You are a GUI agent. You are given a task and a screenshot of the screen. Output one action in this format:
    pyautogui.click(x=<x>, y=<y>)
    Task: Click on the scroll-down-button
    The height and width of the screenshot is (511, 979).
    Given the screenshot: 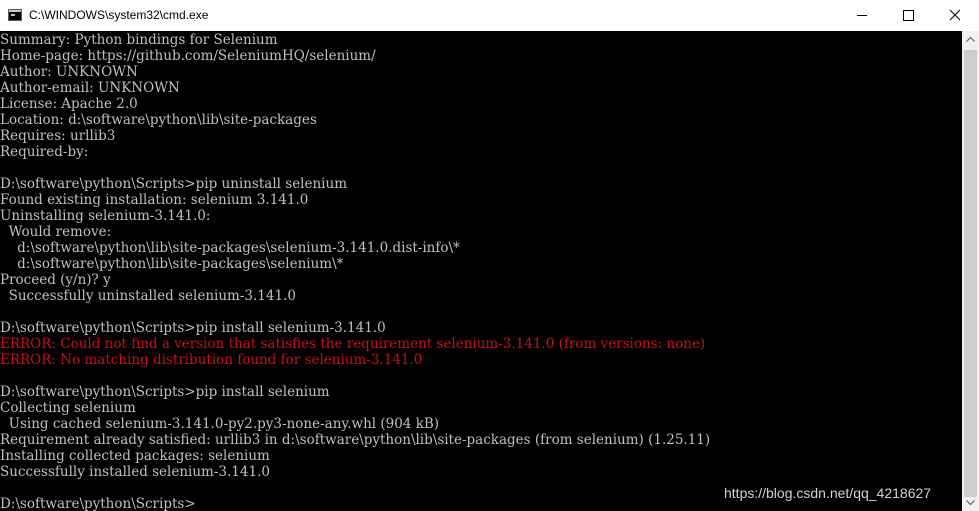 What is the action you would take?
    pyautogui.click(x=970, y=502)
    